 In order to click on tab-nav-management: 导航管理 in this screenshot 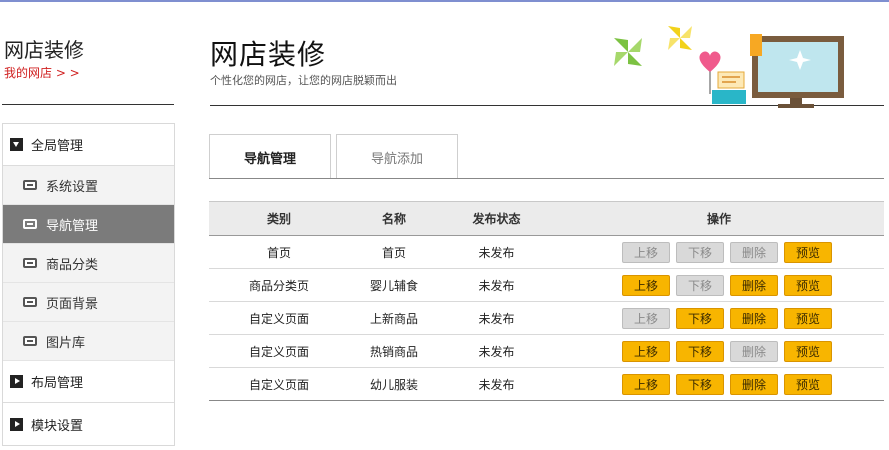, I will do `click(270, 156)`.